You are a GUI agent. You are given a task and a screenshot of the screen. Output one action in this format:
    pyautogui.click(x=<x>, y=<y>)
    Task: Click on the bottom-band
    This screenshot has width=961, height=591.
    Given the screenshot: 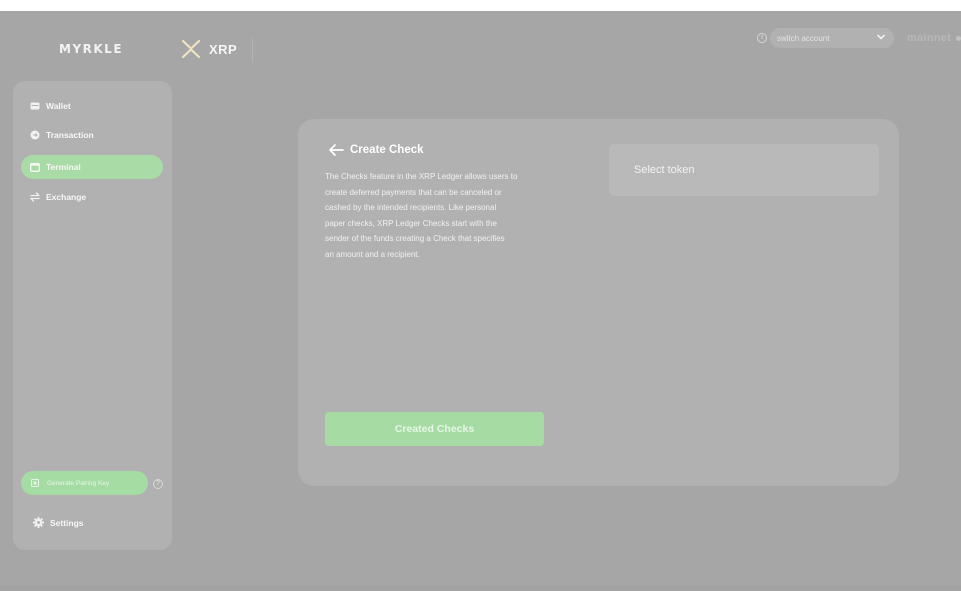 What is the action you would take?
    pyautogui.click(x=480, y=588)
    